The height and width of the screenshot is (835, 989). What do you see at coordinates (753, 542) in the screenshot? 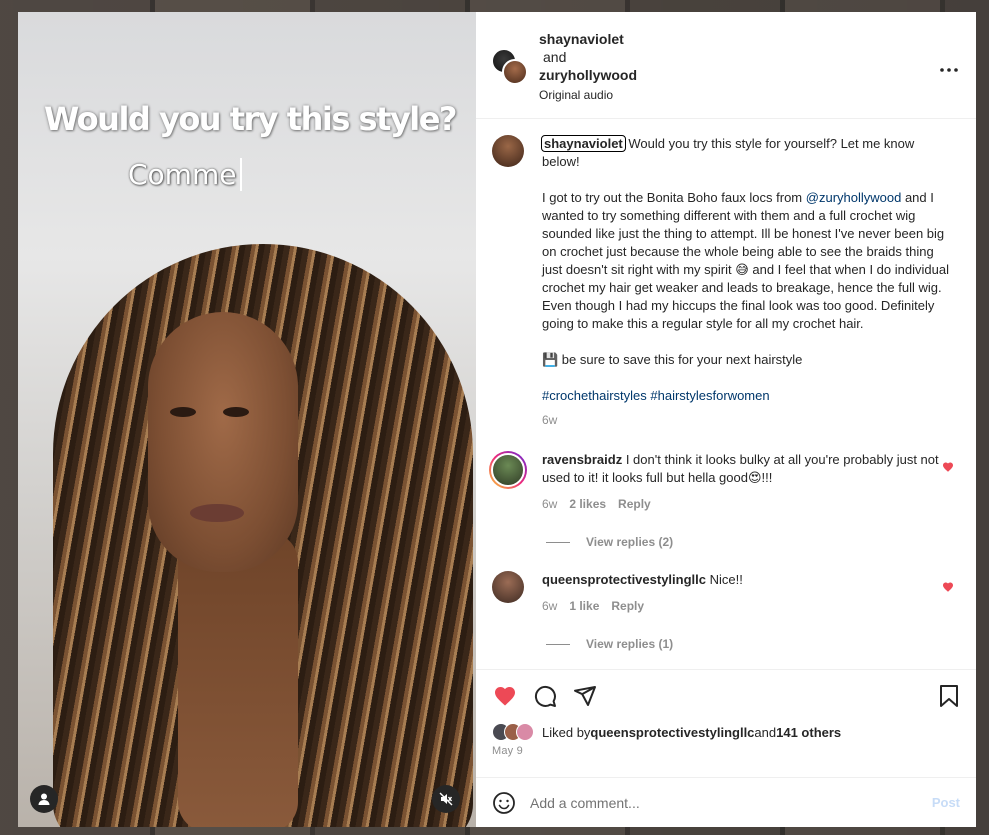
I see `view-replies-button: View replies (2)` at bounding box center [753, 542].